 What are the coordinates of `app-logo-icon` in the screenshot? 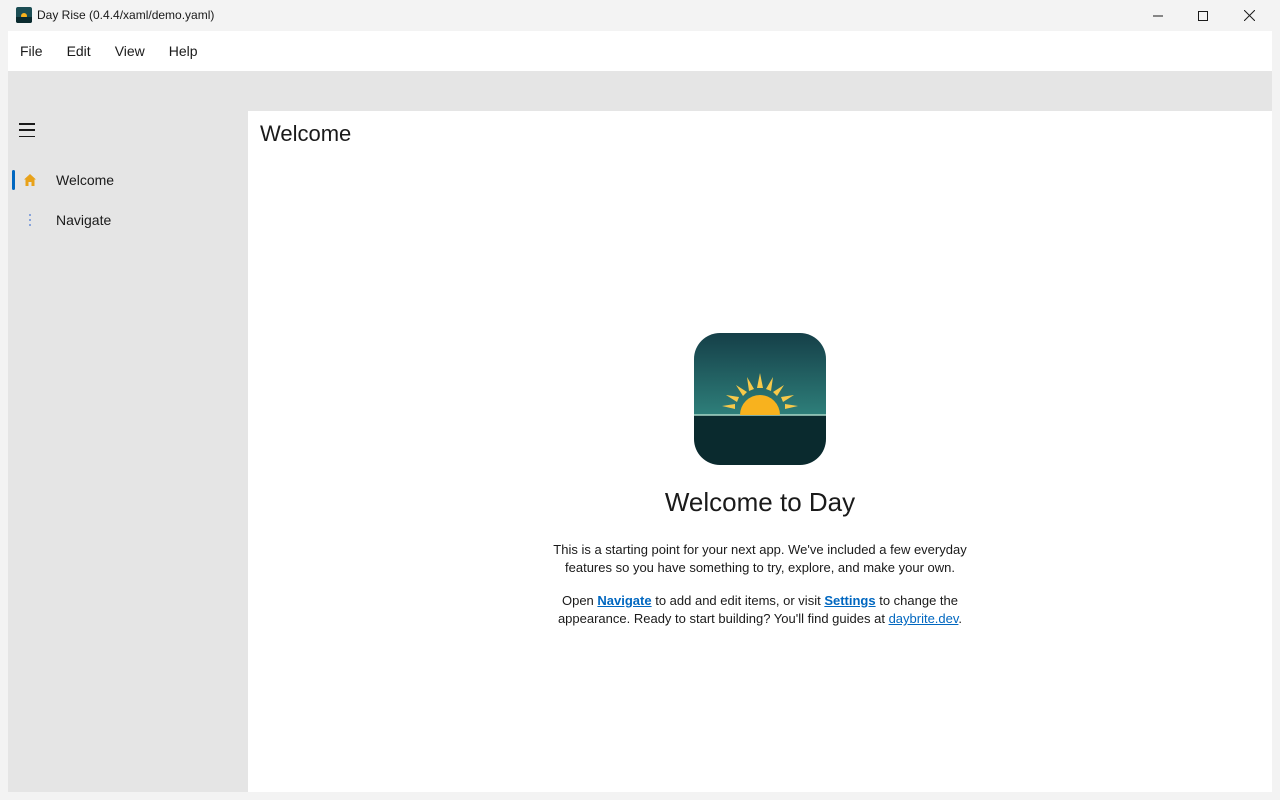 It's located at (24, 15).